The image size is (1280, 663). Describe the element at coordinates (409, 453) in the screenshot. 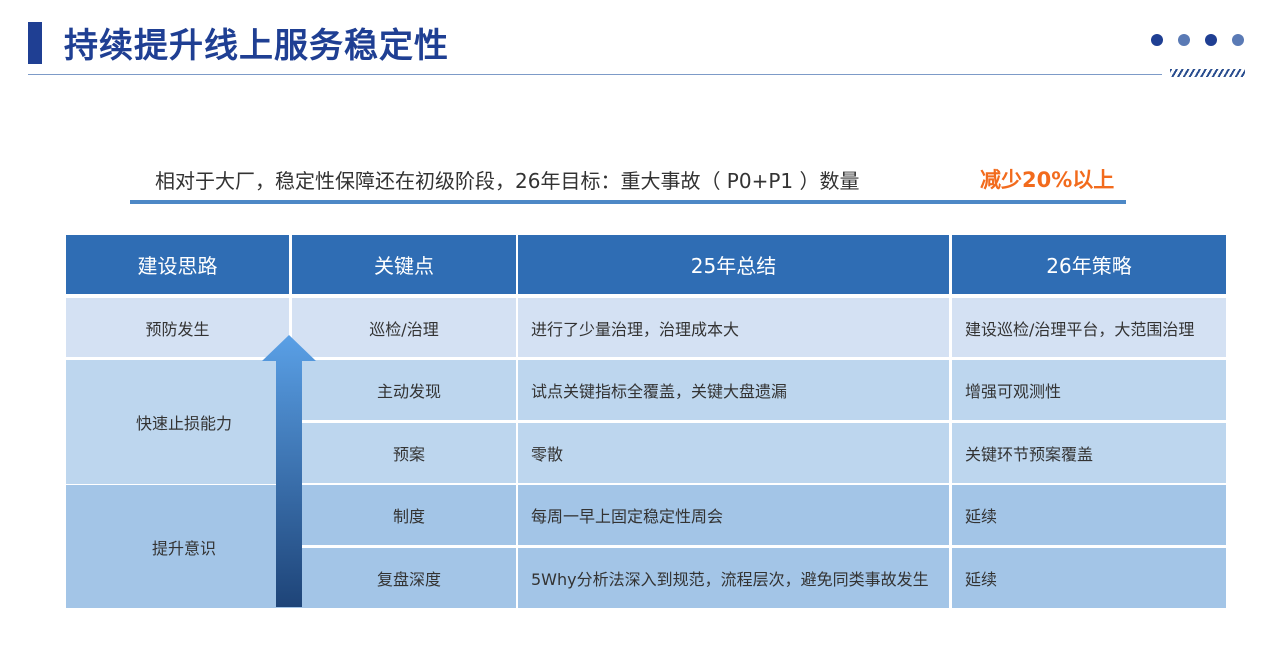

I see `keypoint-cell: 预案` at that location.